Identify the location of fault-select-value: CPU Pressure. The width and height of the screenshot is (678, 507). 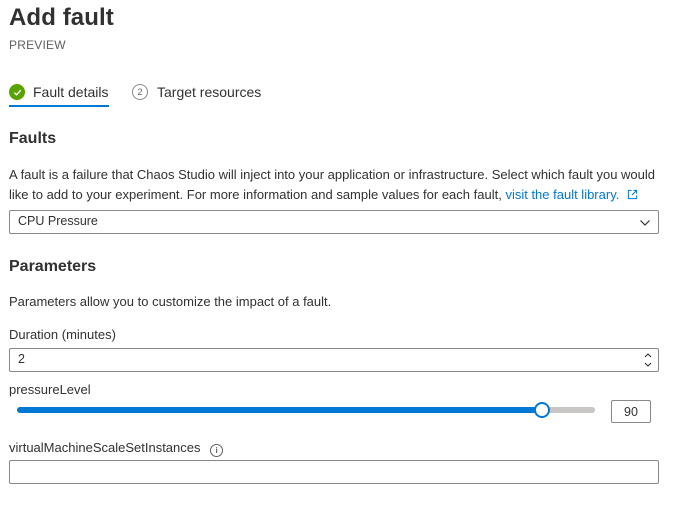
(58, 221).